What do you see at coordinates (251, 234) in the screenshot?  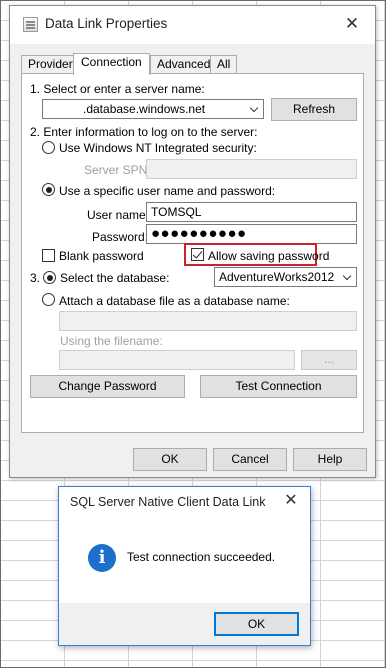 I see `password-field: ●●●●●●●●●●` at bounding box center [251, 234].